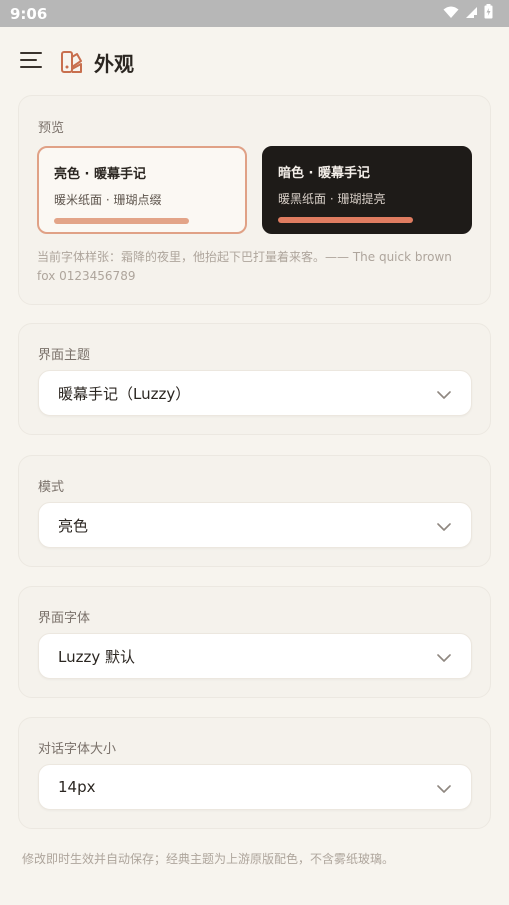  Describe the element at coordinates (345, 220) in the screenshot. I see `dark-preview-accent-bar` at that location.